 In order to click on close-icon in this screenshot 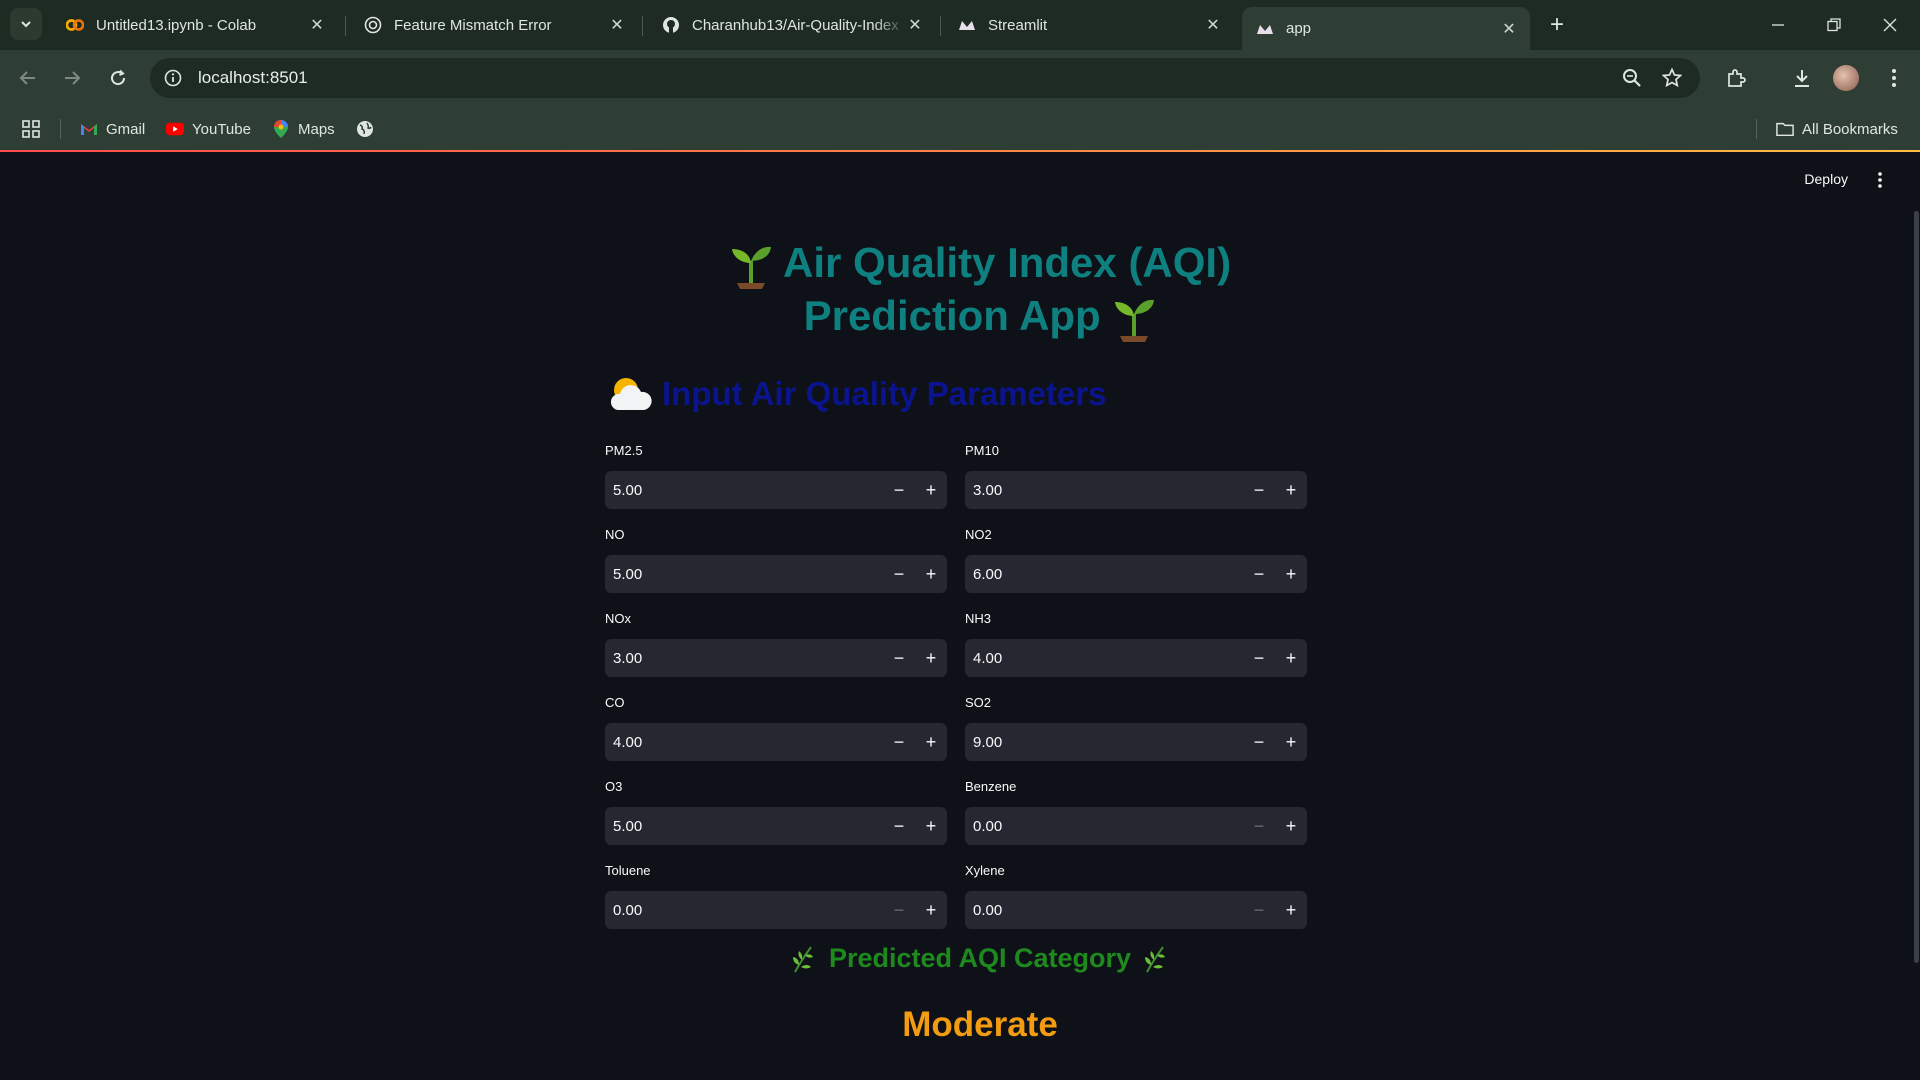, I will do `click(1890, 25)`.